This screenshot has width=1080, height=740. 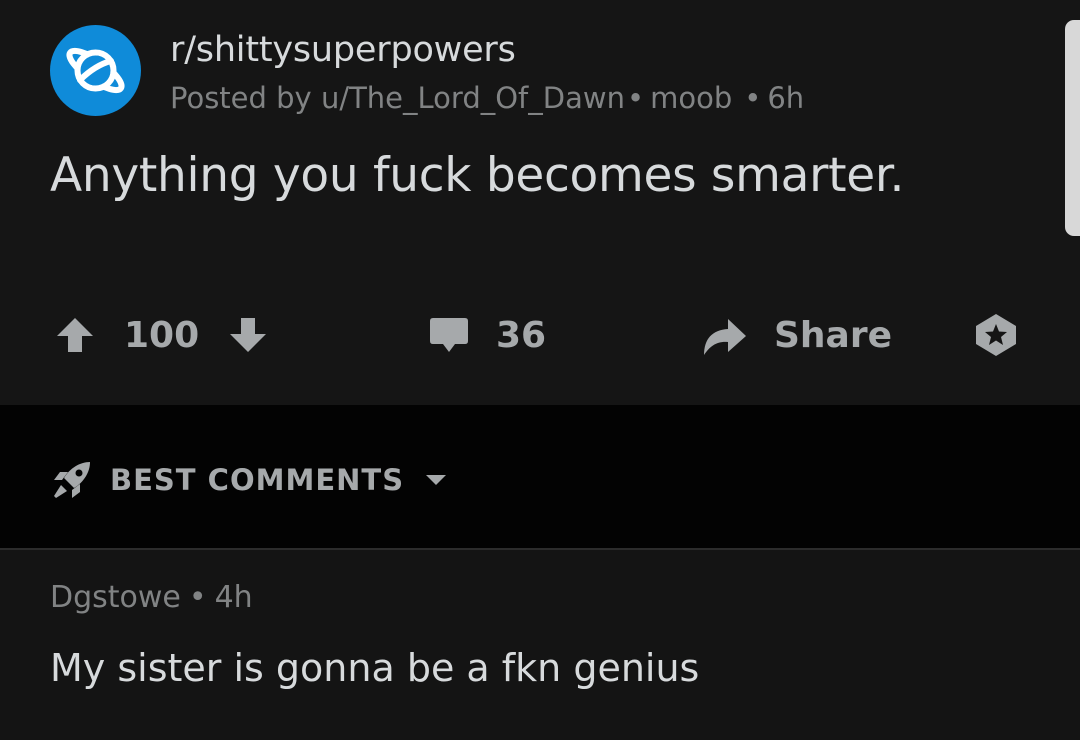 I want to click on comment-age: 4h, so click(x=233, y=597).